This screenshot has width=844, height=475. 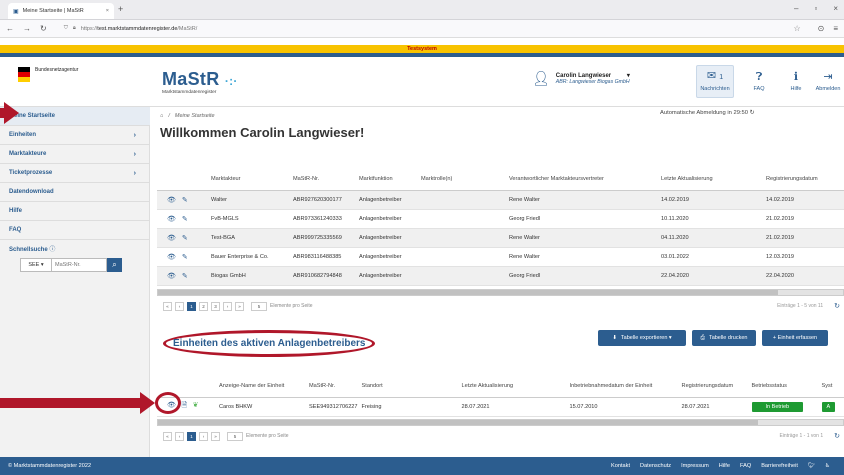 What do you see at coordinates (811, 466) in the screenshot?
I see `twitter-icon: 🐦︎` at bounding box center [811, 466].